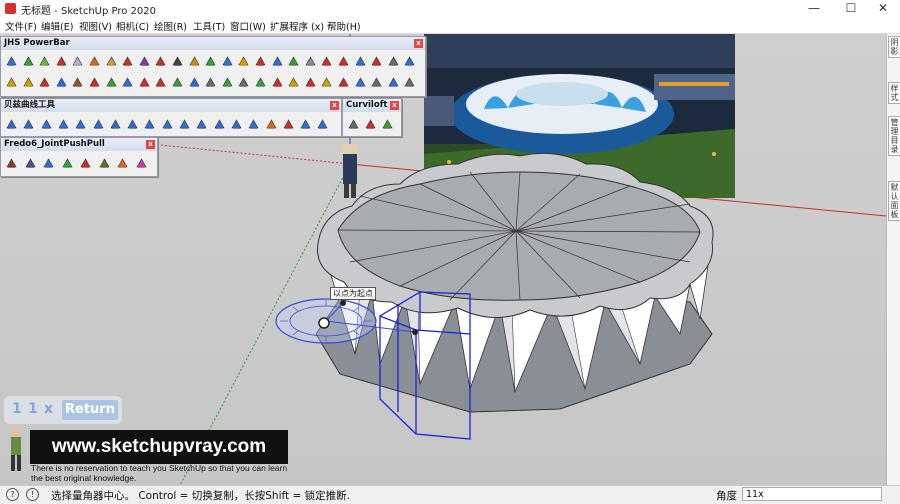  Describe the element at coordinates (894, 93) in the screenshot. I see `tab-styles: 样式` at that location.